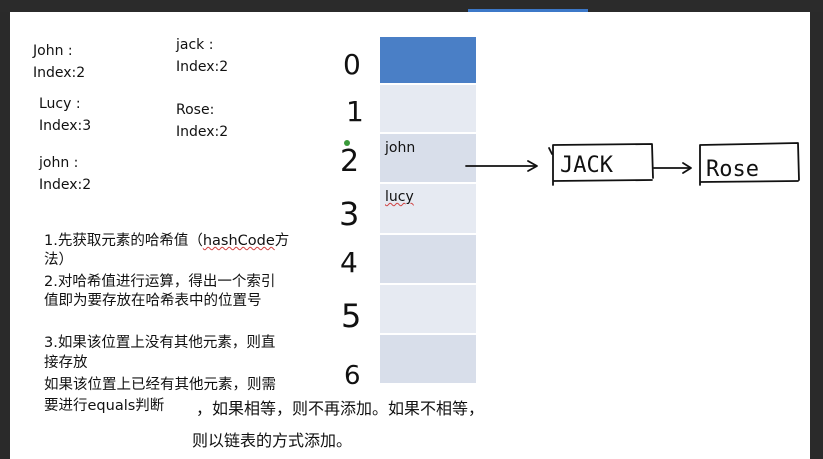 This screenshot has width=823, height=459. What do you see at coordinates (349, 161) in the screenshot?
I see `index-label-2: 2` at bounding box center [349, 161].